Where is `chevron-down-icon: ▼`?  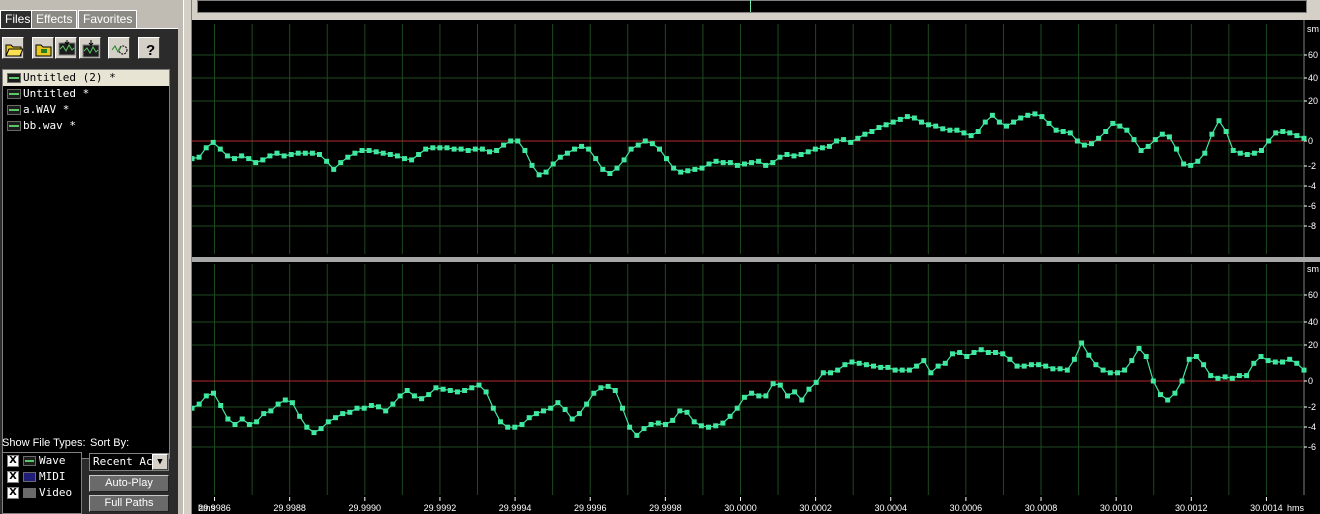 chevron-down-icon: ▼ is located at coordinates (160, 462).